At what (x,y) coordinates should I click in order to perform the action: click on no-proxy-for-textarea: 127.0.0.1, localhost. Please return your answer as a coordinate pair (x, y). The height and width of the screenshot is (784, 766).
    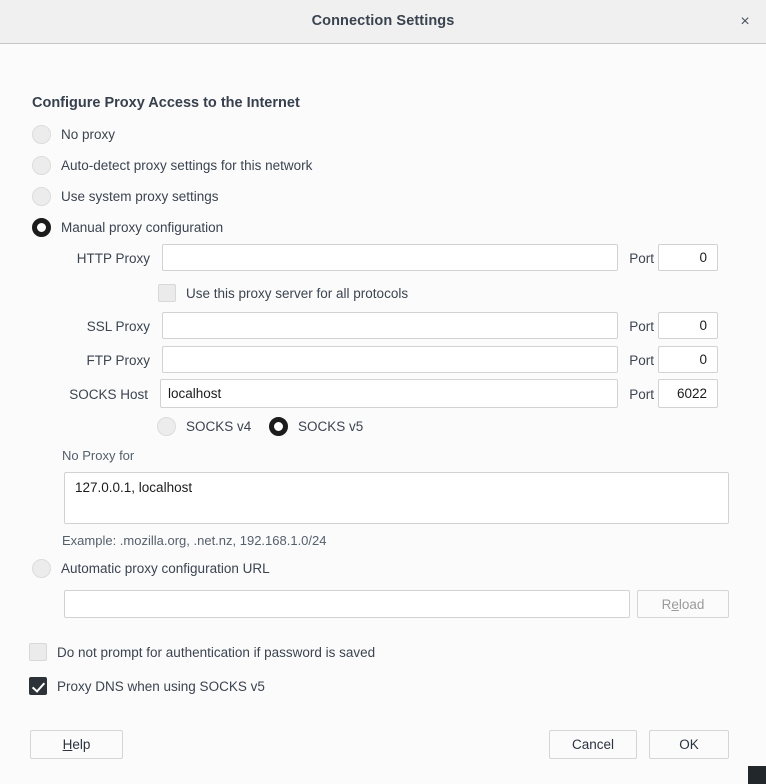
    Looking at the image, I should click on (396, 498).